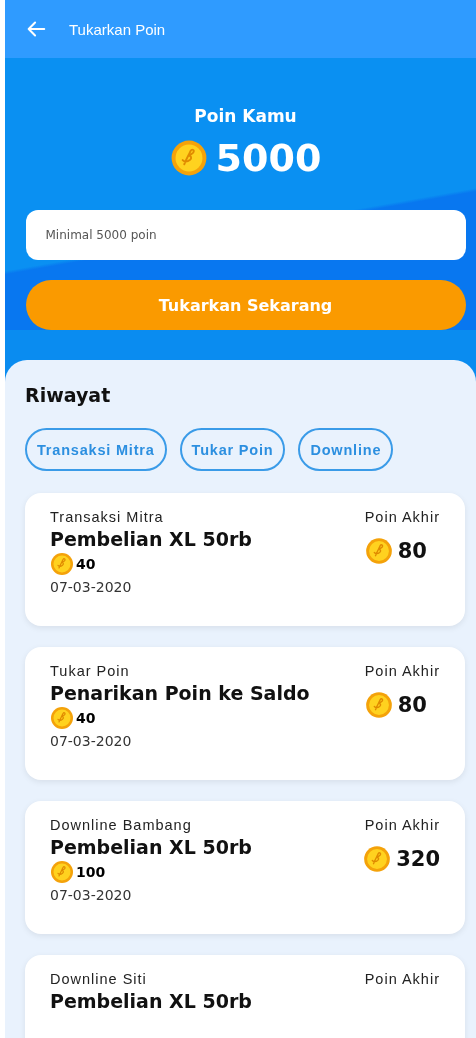  I want to click on points-input-field: Minimal 5000 poin, so click(245, 235).